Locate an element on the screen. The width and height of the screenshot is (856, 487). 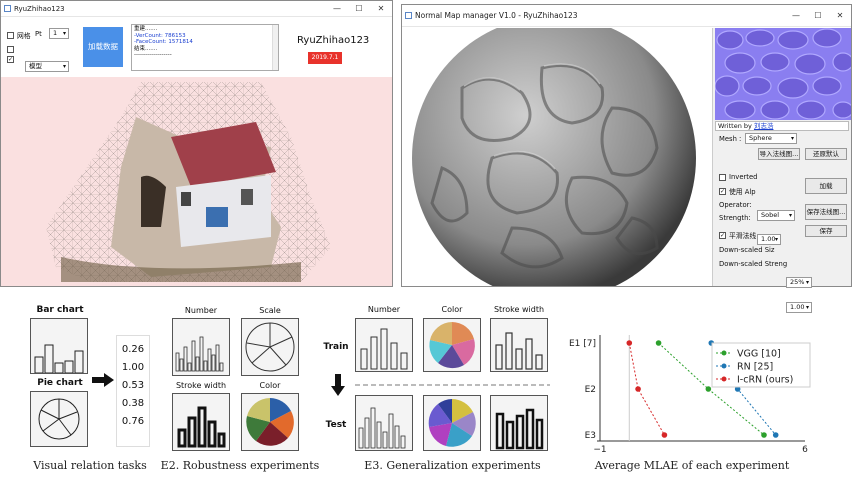
caption-mlae: Average MLAE of each experiment is located at coordinates (692, 465).